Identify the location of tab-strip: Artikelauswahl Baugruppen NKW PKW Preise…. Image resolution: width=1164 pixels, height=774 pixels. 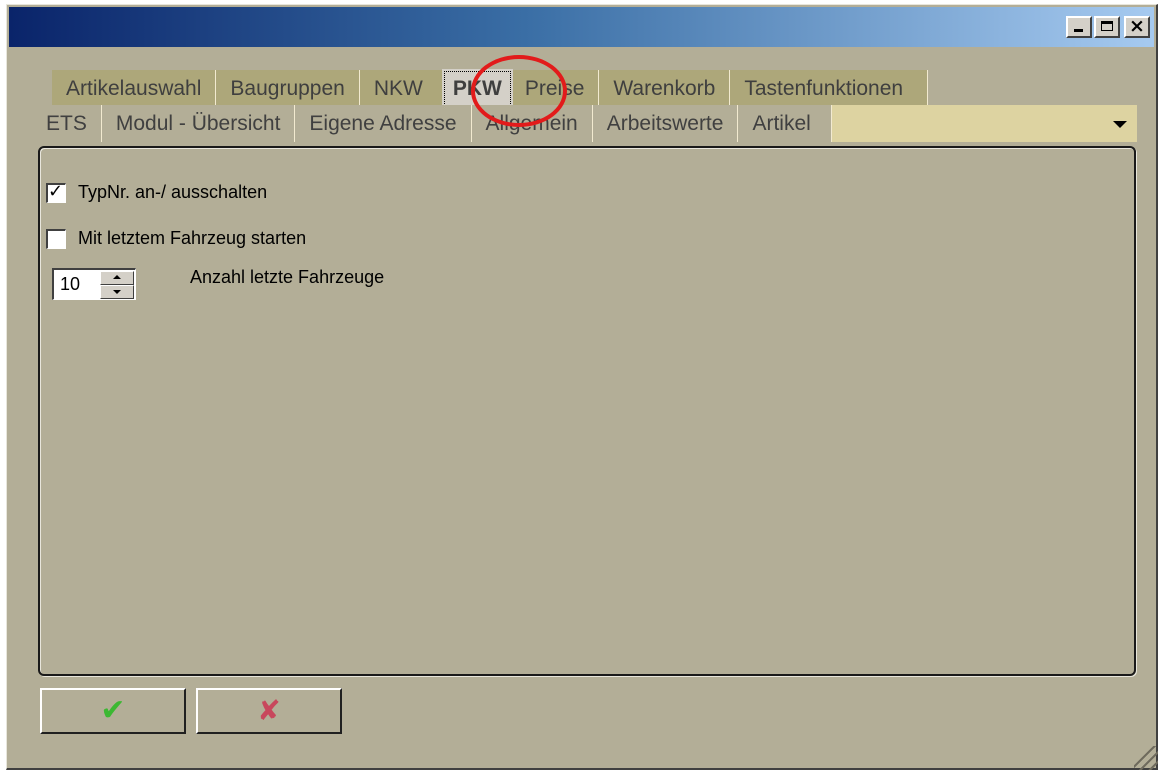
(584, 106).